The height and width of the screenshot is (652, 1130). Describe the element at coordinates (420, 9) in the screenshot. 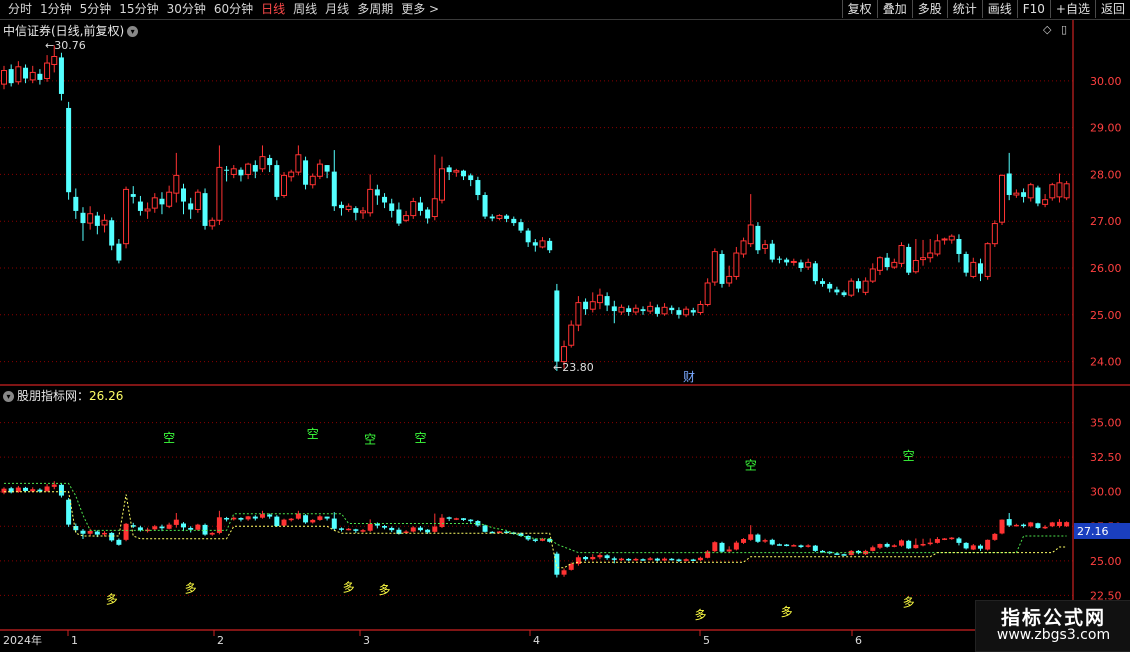

I see `period-tab: 更多 >` at that location.